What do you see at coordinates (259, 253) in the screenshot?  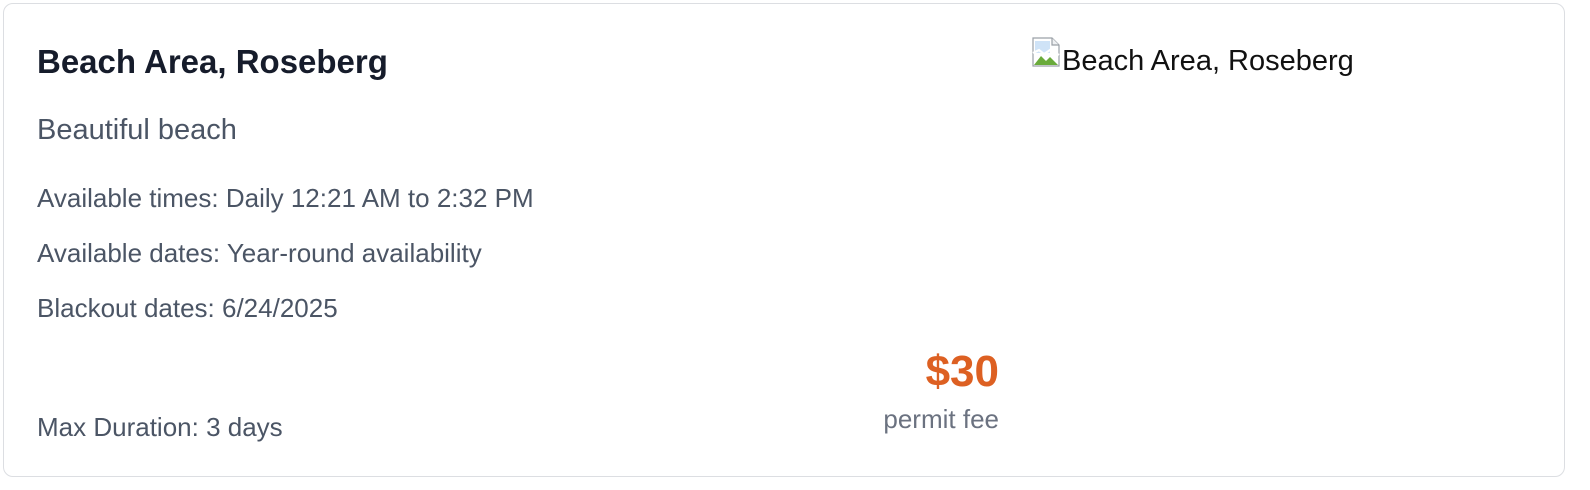 I see `available-dates: Available dates: Year-round availability` at bounding box center [259, 253].